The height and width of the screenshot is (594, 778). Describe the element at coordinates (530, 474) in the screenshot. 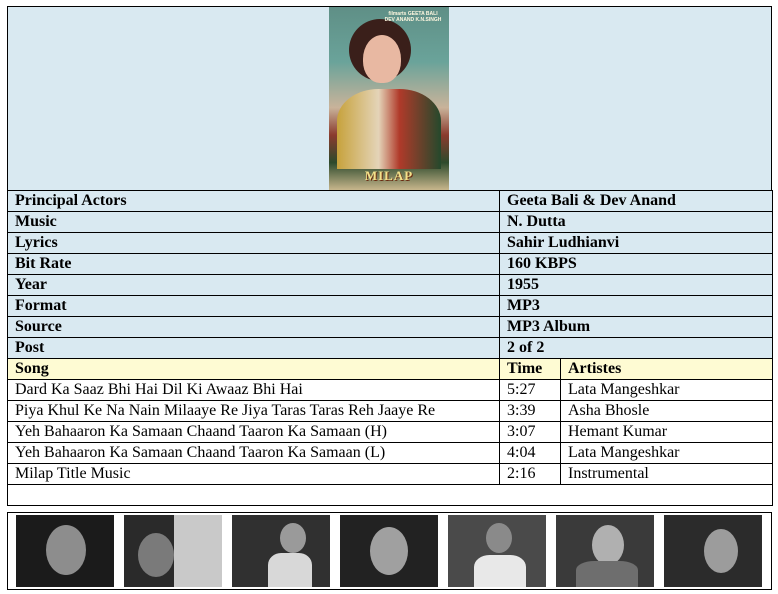

I see `song-time: 2:16` at that location.